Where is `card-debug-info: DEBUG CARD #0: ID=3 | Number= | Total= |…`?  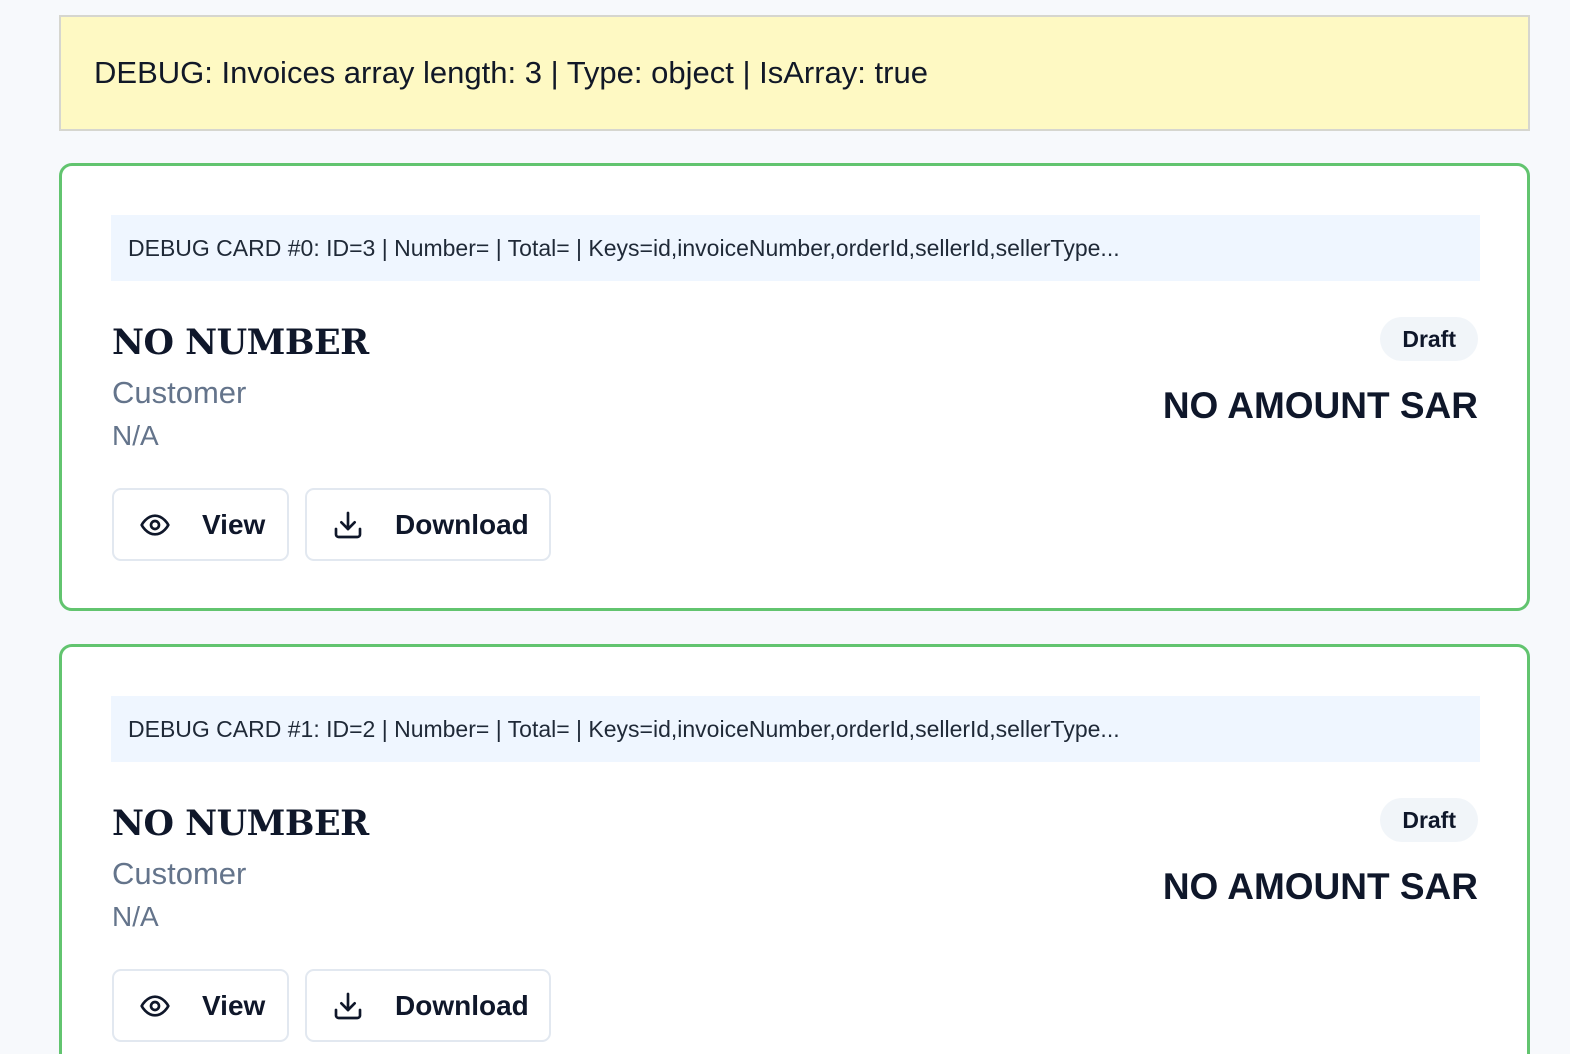 card-debug-info: DEBUG CARD #0: ID=3 | Number= | Total= |… is located at coordinates (795, 248).